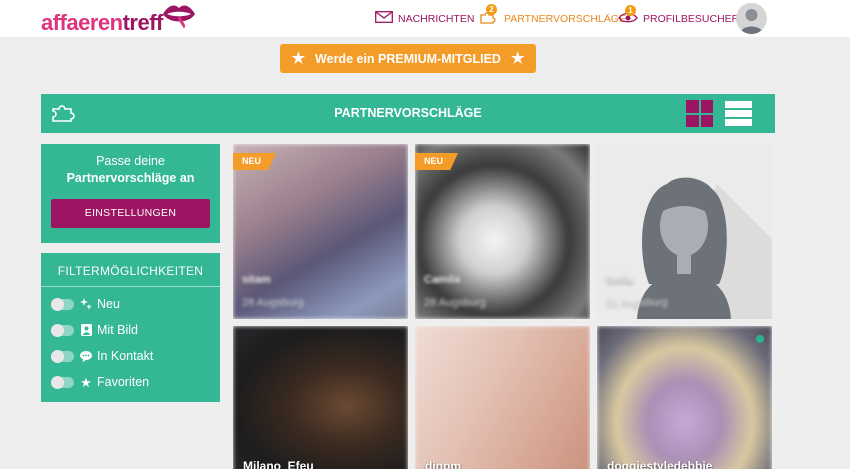 This screenshot has width=850, height=469. I want to click on section-header: PARTNERVORSCHLÄGE, so click(408, 113).